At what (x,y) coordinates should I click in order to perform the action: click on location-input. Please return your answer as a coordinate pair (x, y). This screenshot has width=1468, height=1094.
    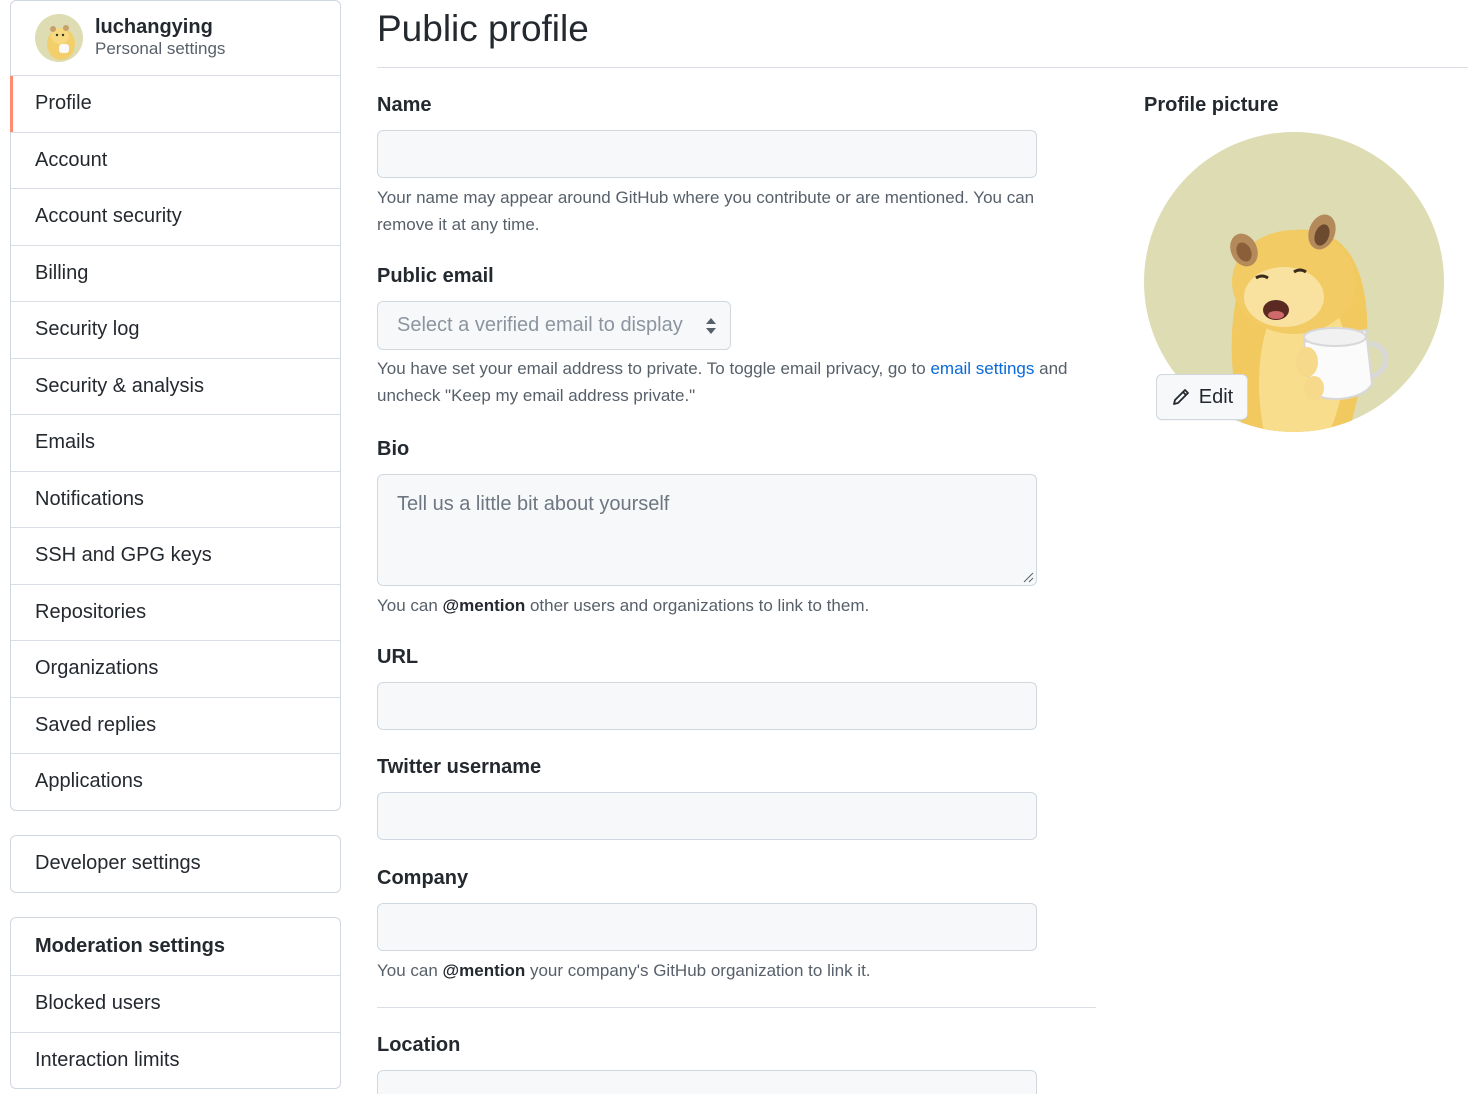
    Looking at the image, I should click on (707, 1082).